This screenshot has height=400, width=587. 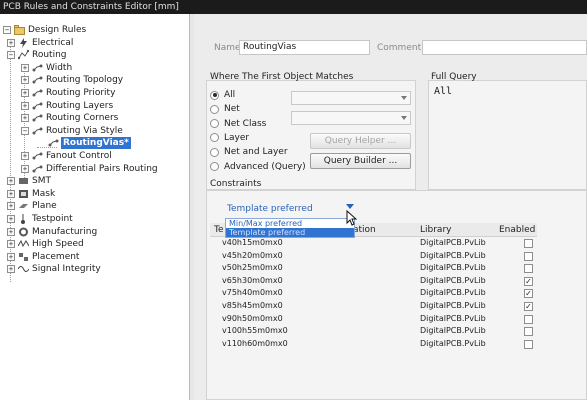 I want to click on tree-item: − Routing Via Style, so click(x=72, y=131).